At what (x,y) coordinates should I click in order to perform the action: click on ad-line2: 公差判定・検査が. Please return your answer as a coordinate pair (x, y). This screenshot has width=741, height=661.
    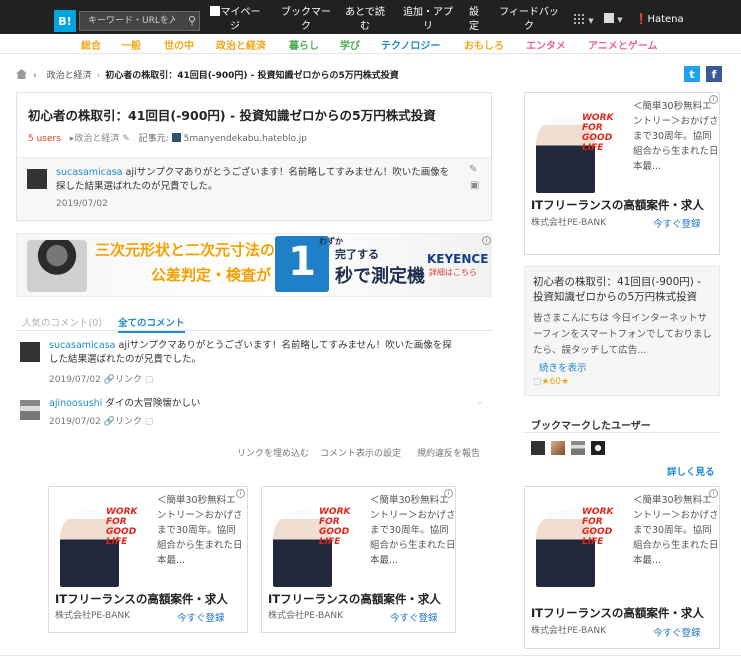
    Looking at the image, I should click on (211, 275).